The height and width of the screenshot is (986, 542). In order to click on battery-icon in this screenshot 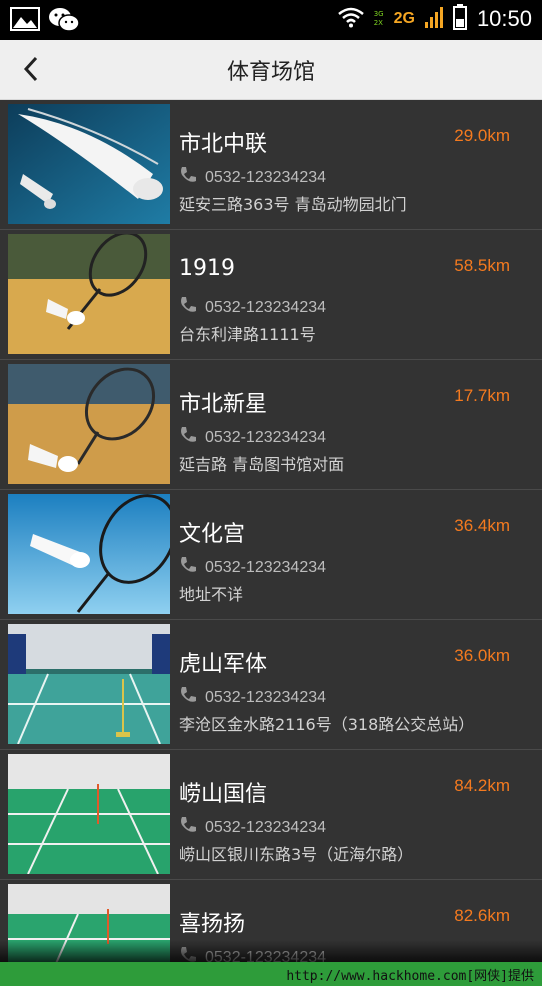, I will do `click(459, 19)`.